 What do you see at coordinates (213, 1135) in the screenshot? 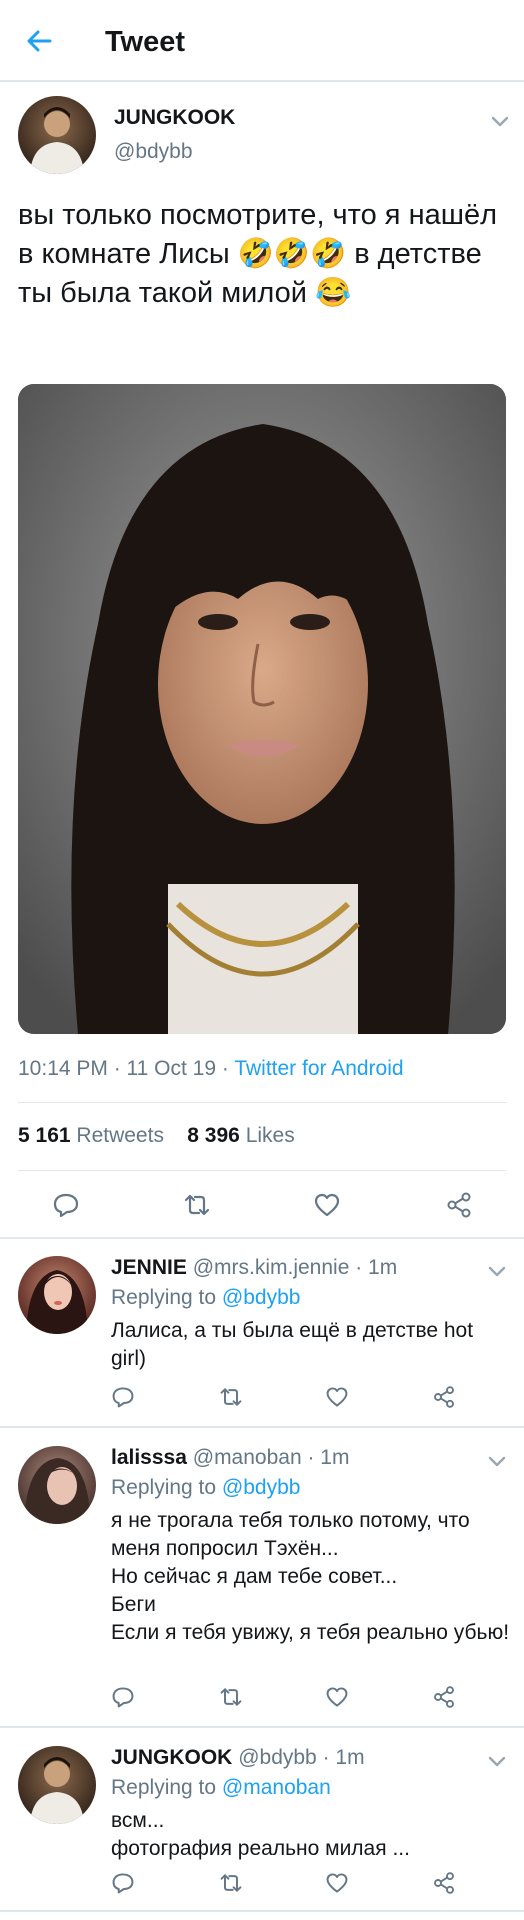
I see `like-count: 8 396` at bounding box center [213, 1135].